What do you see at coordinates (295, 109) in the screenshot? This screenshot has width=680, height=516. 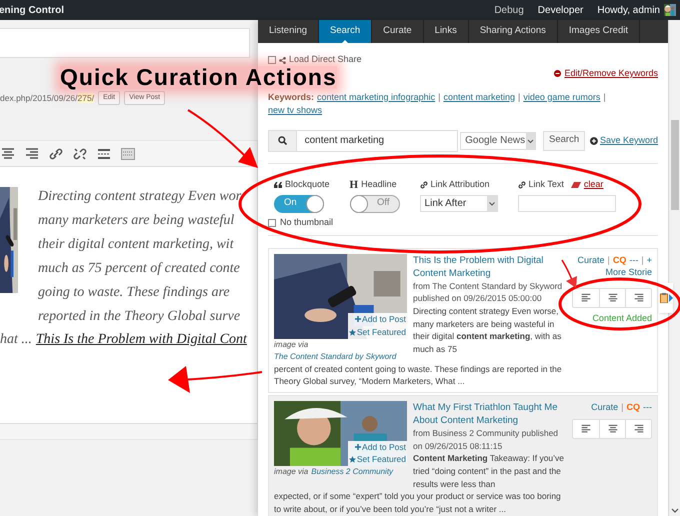 I see `keyword-link: new tv shows` at bounding box center [295, 109].